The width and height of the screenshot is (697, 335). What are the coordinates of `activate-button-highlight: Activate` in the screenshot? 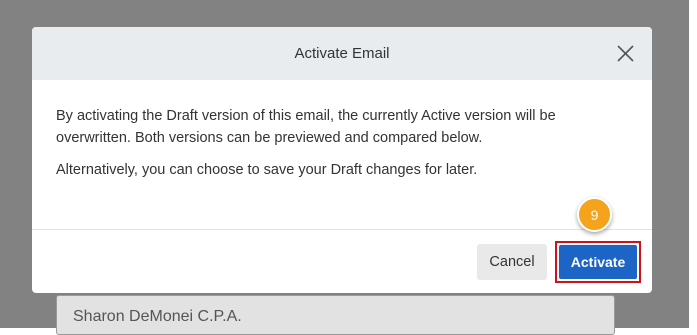 It's located at (598, 262).